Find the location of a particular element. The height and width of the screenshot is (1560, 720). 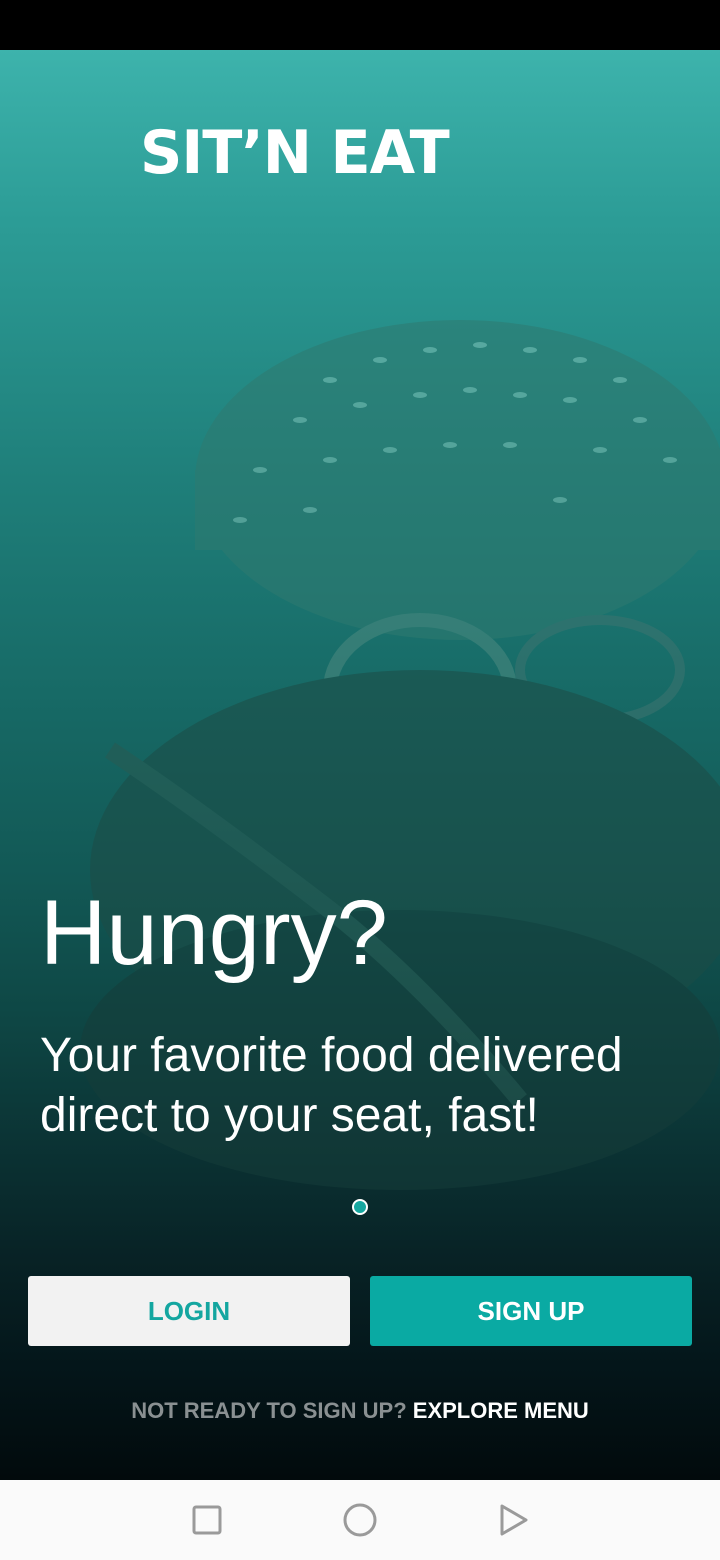

status-bar is located at coordinates (360, 25).